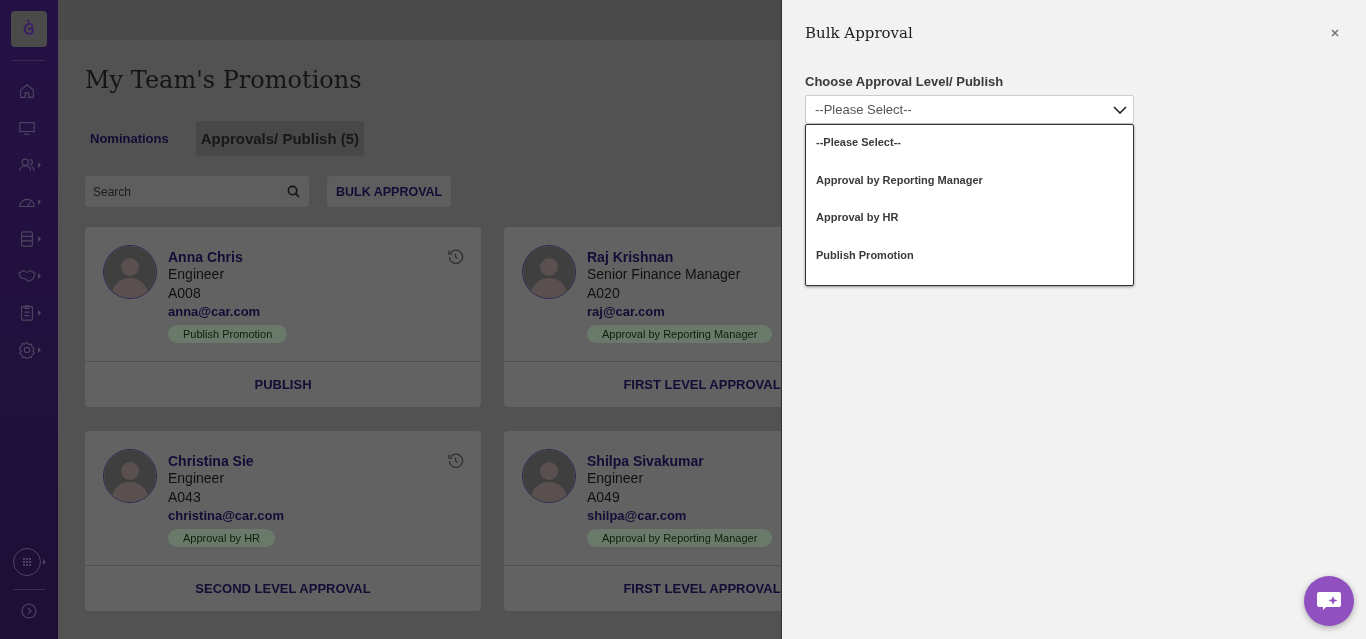 This screenshot has height=639, width=1366. I want to click on employee-email: christina@car.com, so click(226, 515).